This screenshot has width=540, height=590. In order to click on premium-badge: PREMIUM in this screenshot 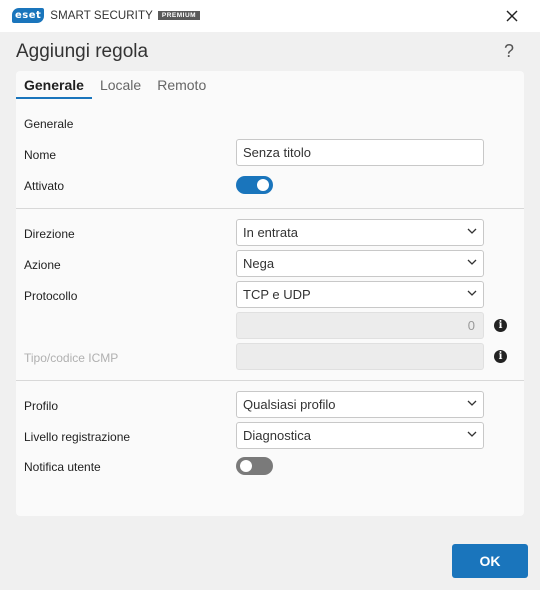, I will do `click(179, 15)`.